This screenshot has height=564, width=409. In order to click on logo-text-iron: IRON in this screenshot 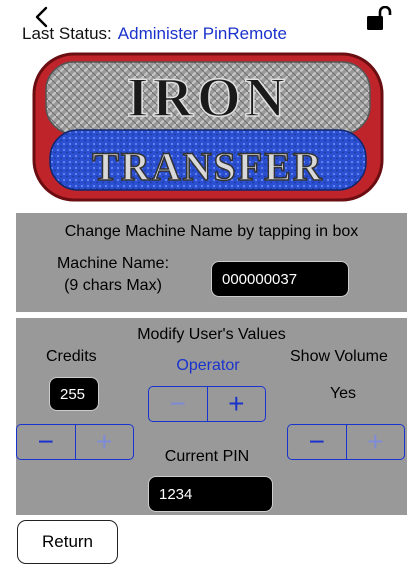, I will do `click(208, 98)`.